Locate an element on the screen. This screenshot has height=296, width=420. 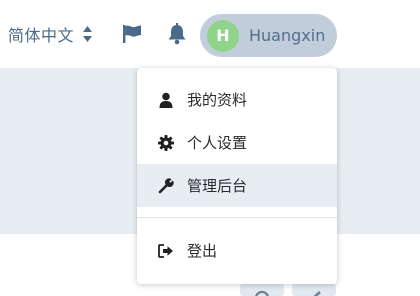
user-name: Huangxin is located at coordinates (287, 35).